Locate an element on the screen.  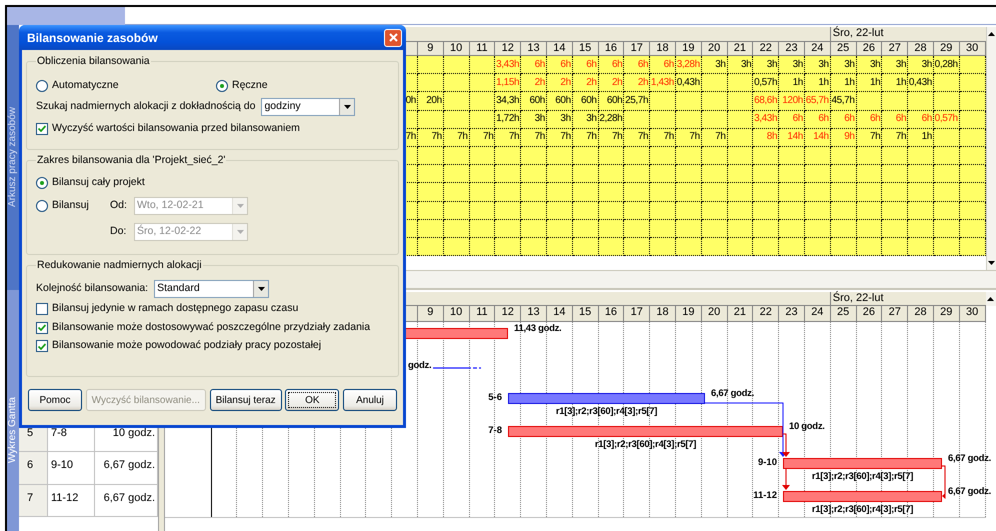
task-label: 9-10 is located at coordinates (767, 463).